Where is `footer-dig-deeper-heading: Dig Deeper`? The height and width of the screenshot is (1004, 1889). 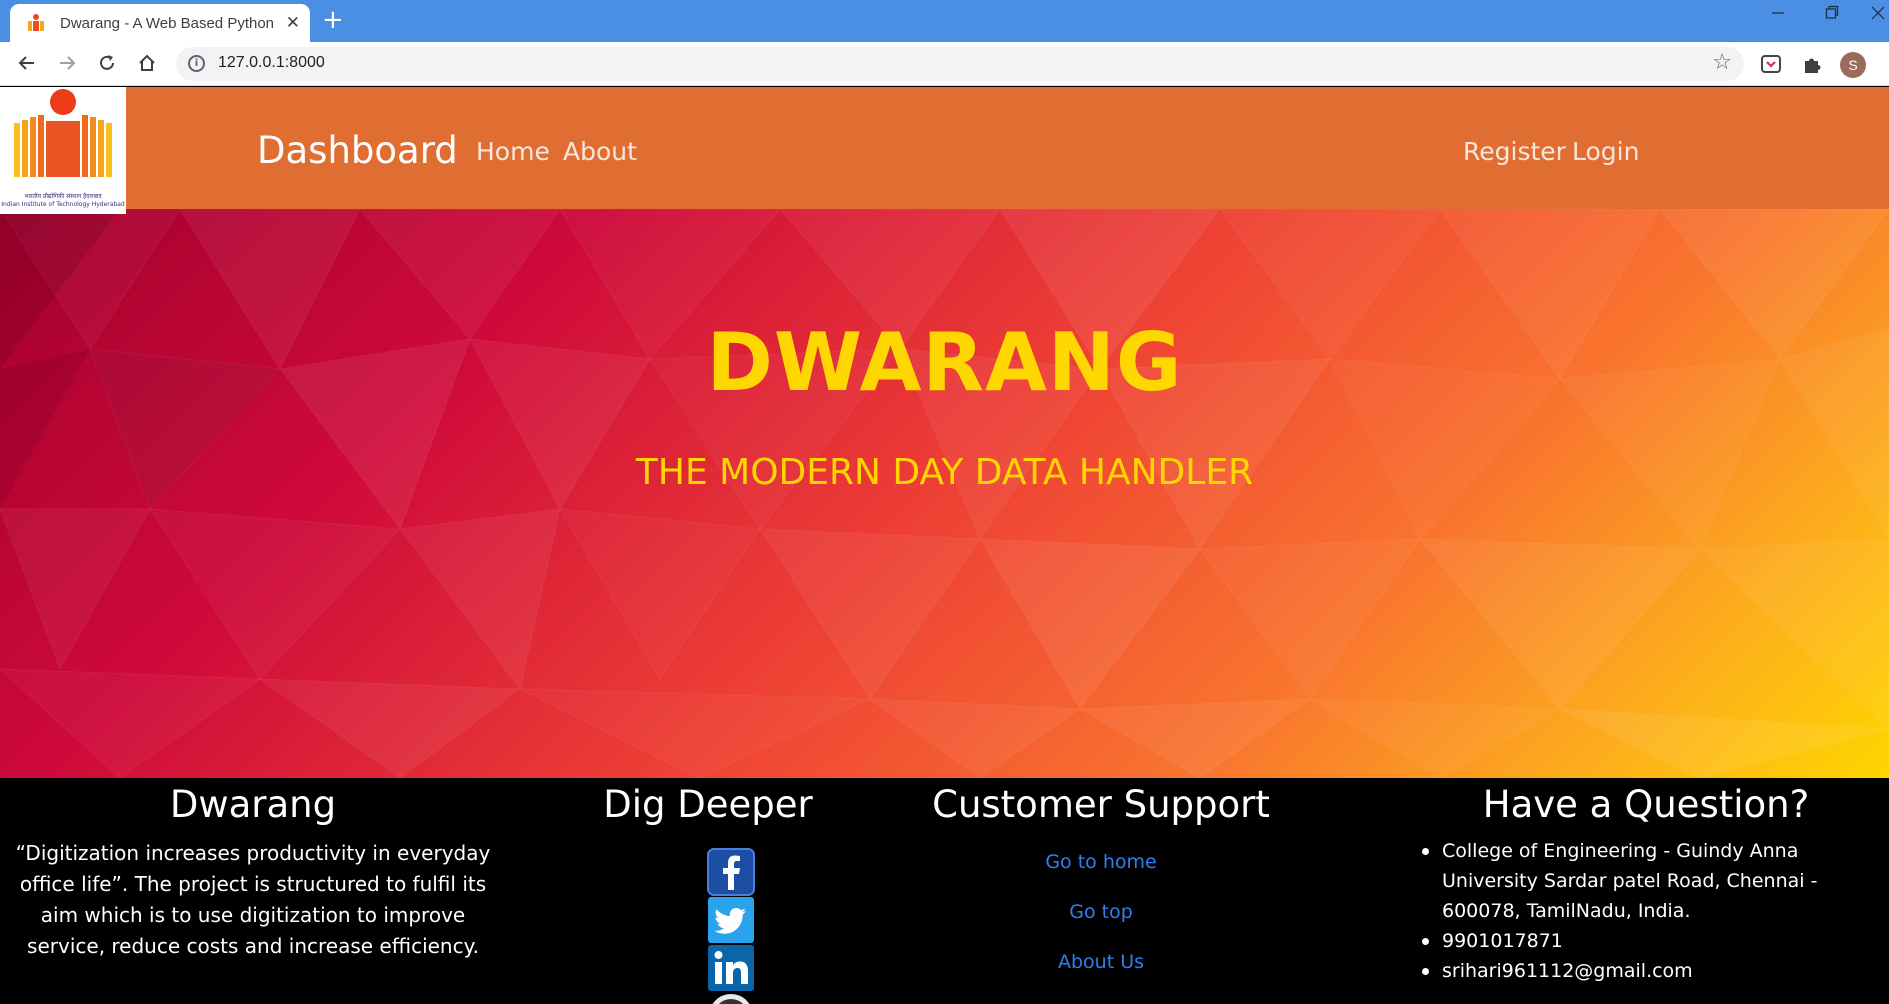 footer-dig-deeper-heading: Dig Deeper is located at coordinates (708, 804).